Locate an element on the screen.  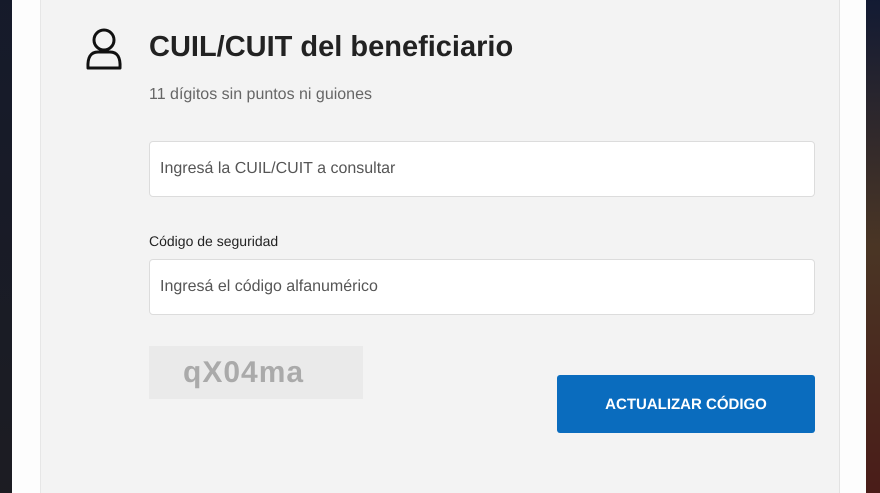
hint-text: 11 dígitos sin puntos ni guiones is located at coordinates (261, 95).